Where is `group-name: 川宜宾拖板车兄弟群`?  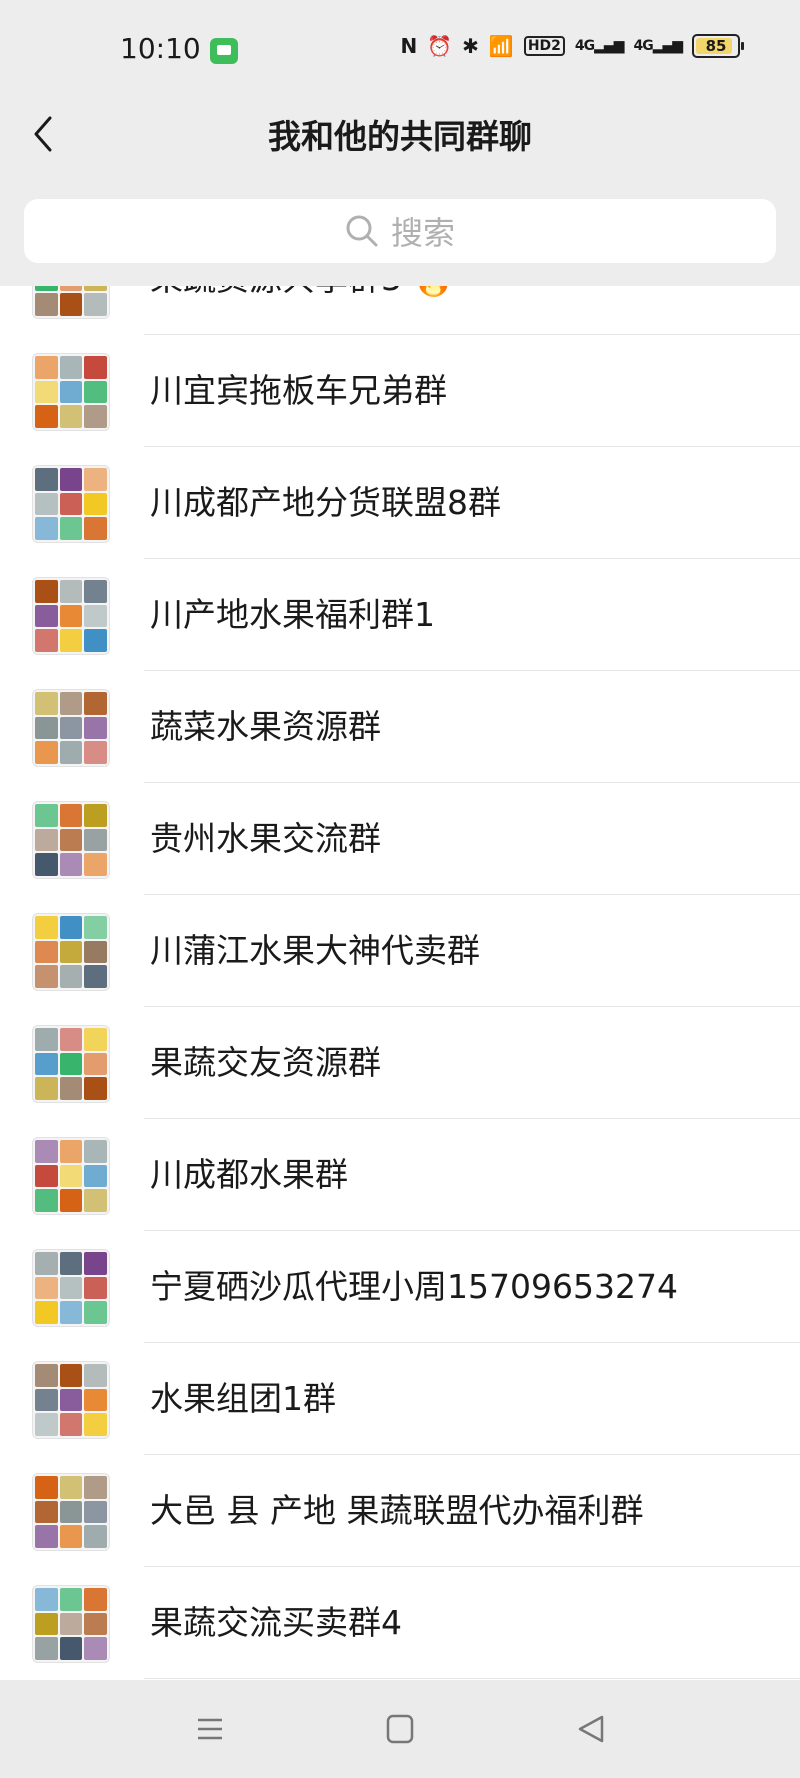
group-name: 川宜宾拖板车兄弟群 is located at coordinates (298, 390).